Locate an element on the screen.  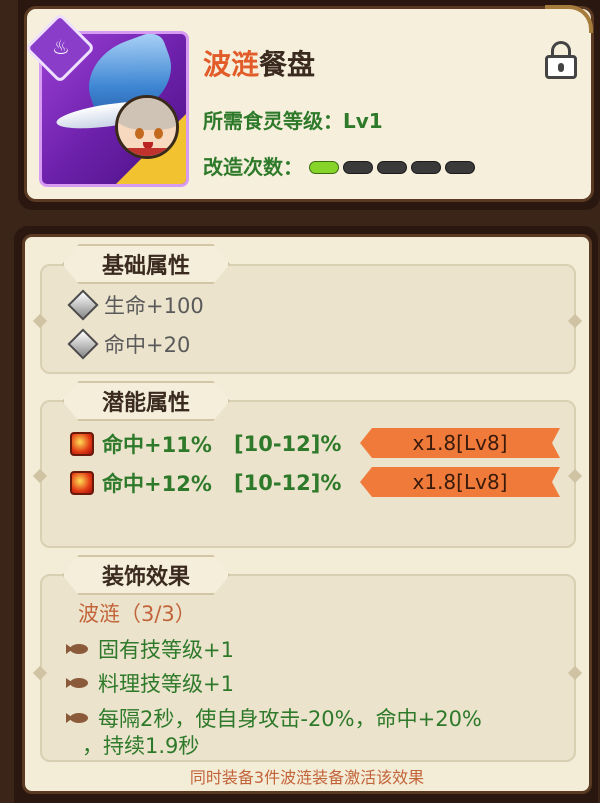
required-level: 所需食灵等级：Lv1 is located at coordinates (293, 119).